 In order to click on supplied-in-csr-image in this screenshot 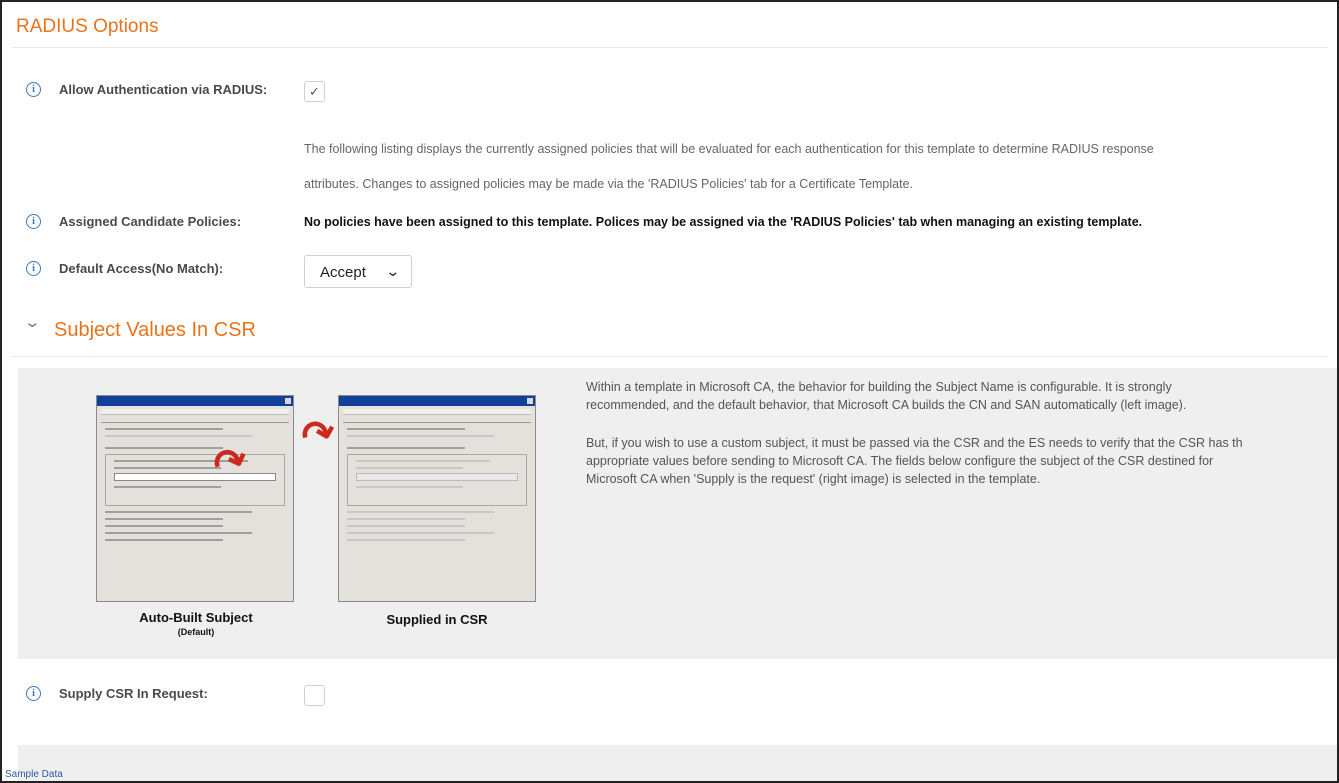, I will do `click(437, 498)`.